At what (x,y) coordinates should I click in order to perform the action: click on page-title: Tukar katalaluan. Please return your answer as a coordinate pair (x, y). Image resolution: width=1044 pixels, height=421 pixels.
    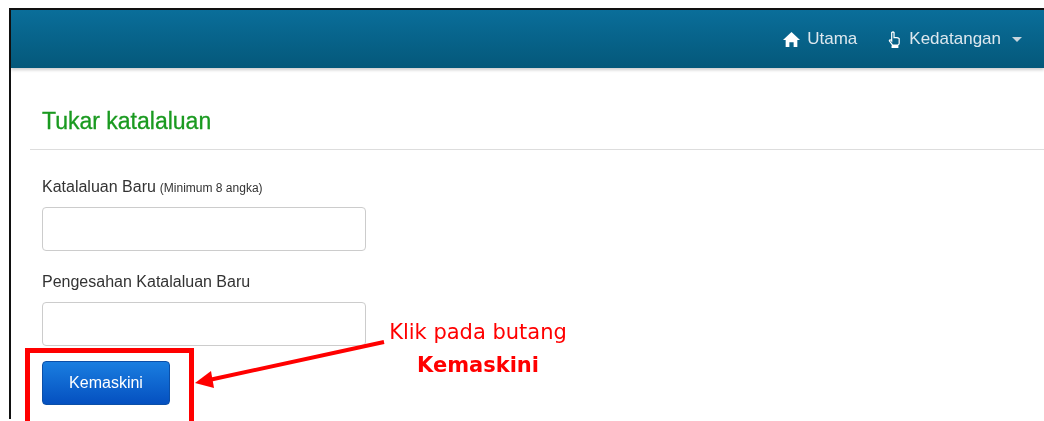
    Looking at the image, I should click on (127, 121).